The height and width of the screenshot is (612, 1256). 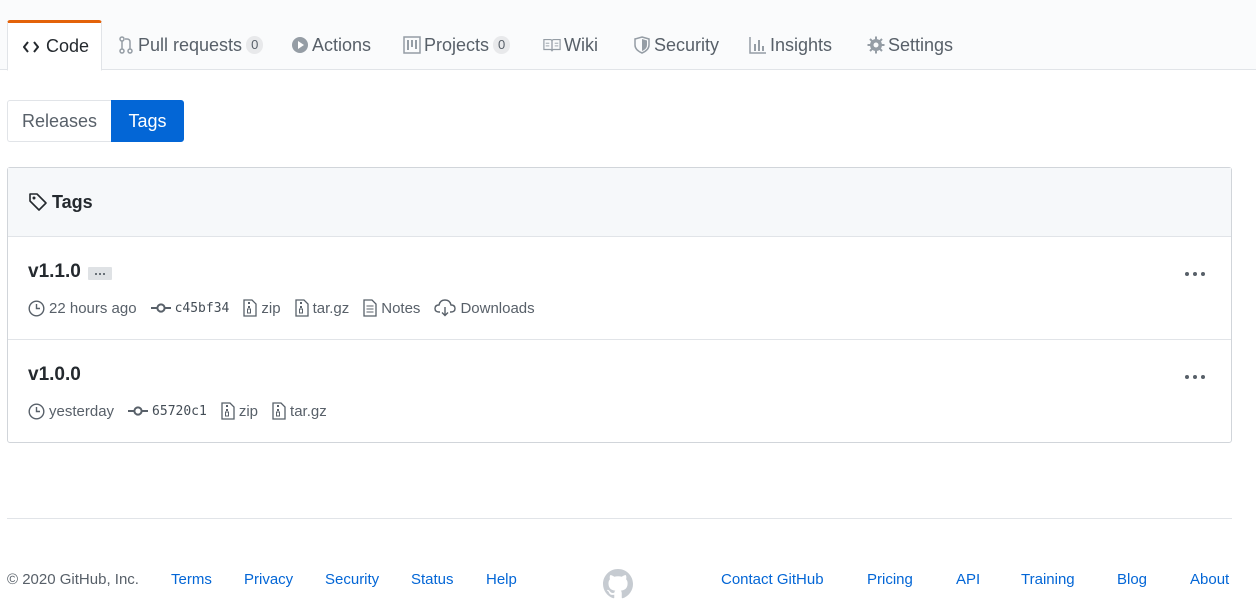 What do you see at coordinates (352, 579) in the screenshot?
I see `footer-link-security: Security` at bounding box center [352, 579].